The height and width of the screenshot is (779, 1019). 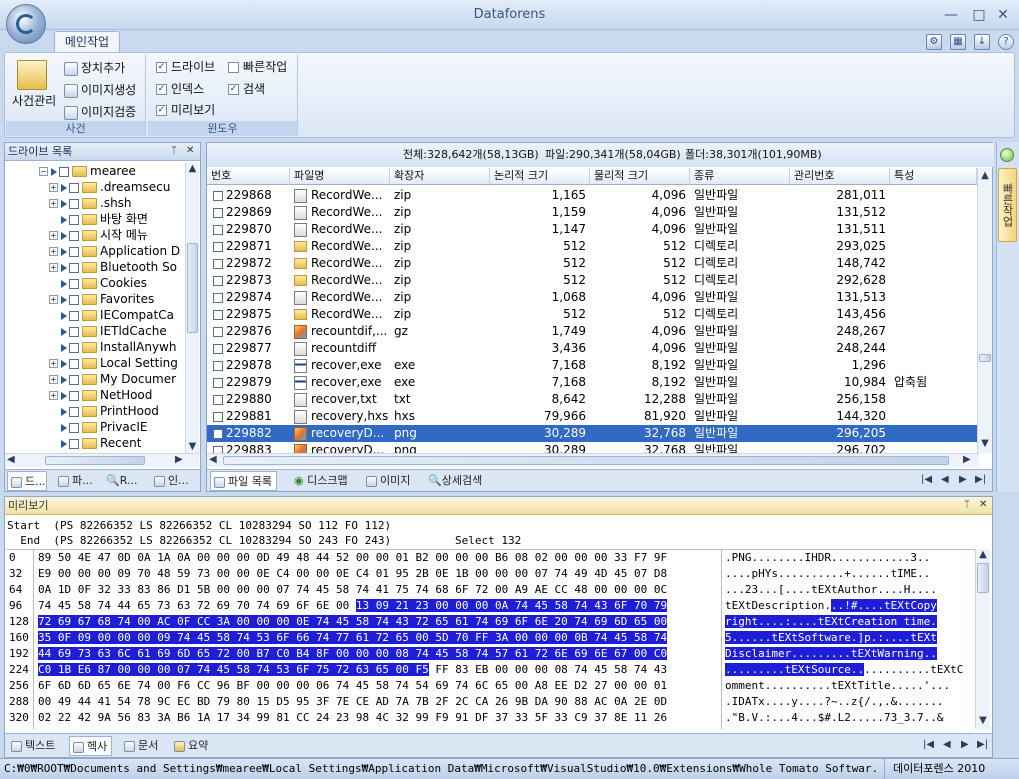 I want to click on tab-summary: 요약, so click(x=189, y=746).